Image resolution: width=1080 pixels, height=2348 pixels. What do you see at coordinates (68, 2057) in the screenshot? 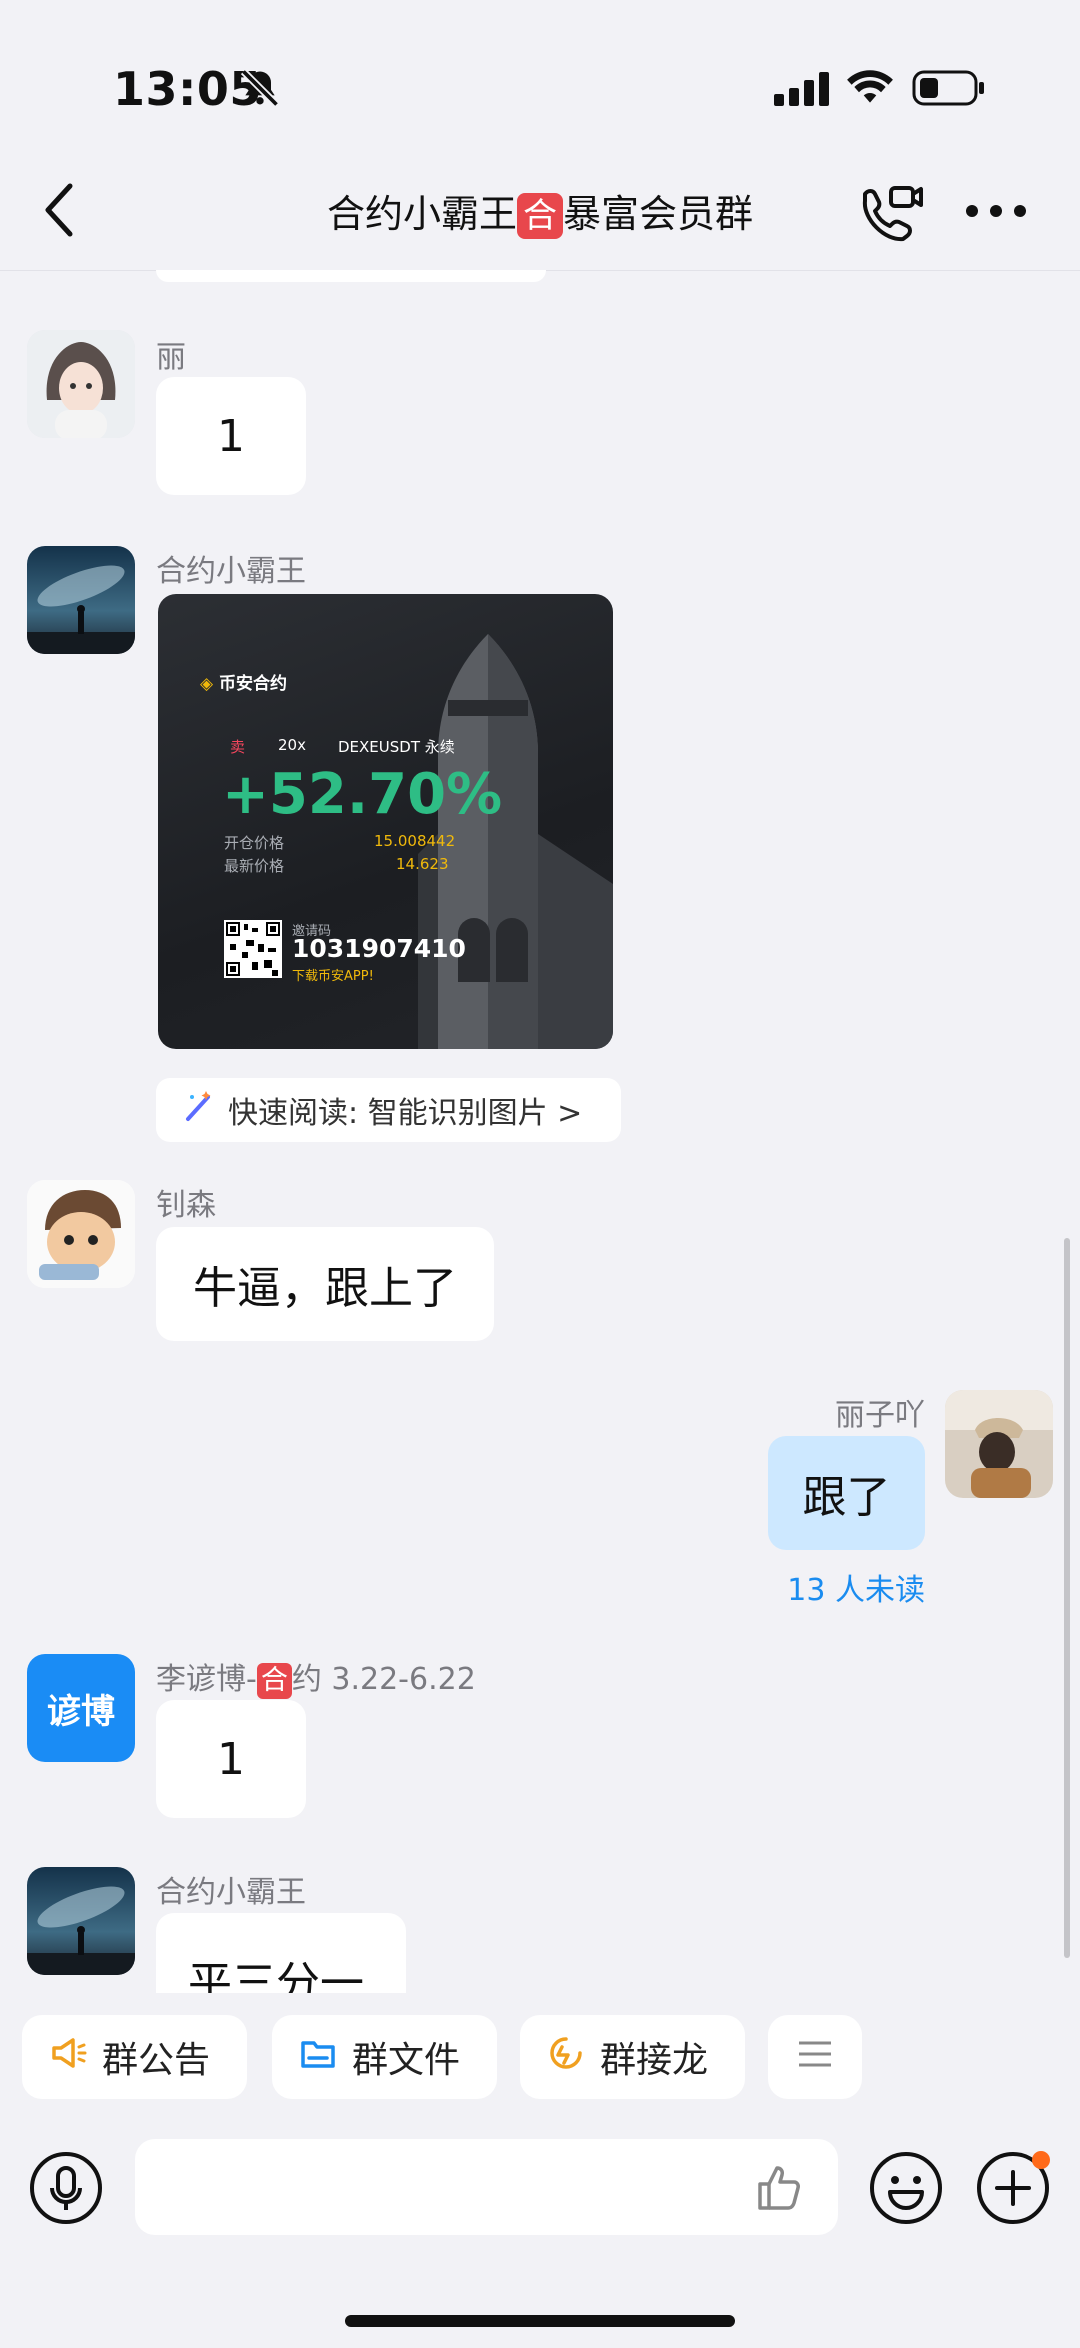
I see `megaphone-icon` at bounding box center [68, 2057].